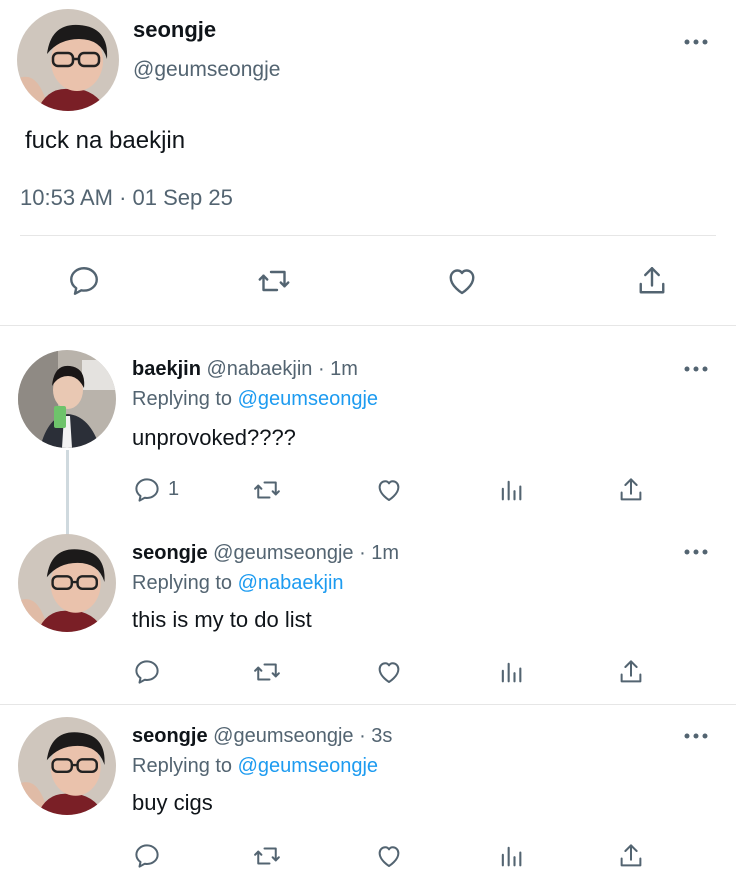 The width and height of the screenshot is (736, 883). Describe the element at coordinates (302, 736) in the screenshot. I see `reply-handle-time: @geumseongje · 3s` at that location.